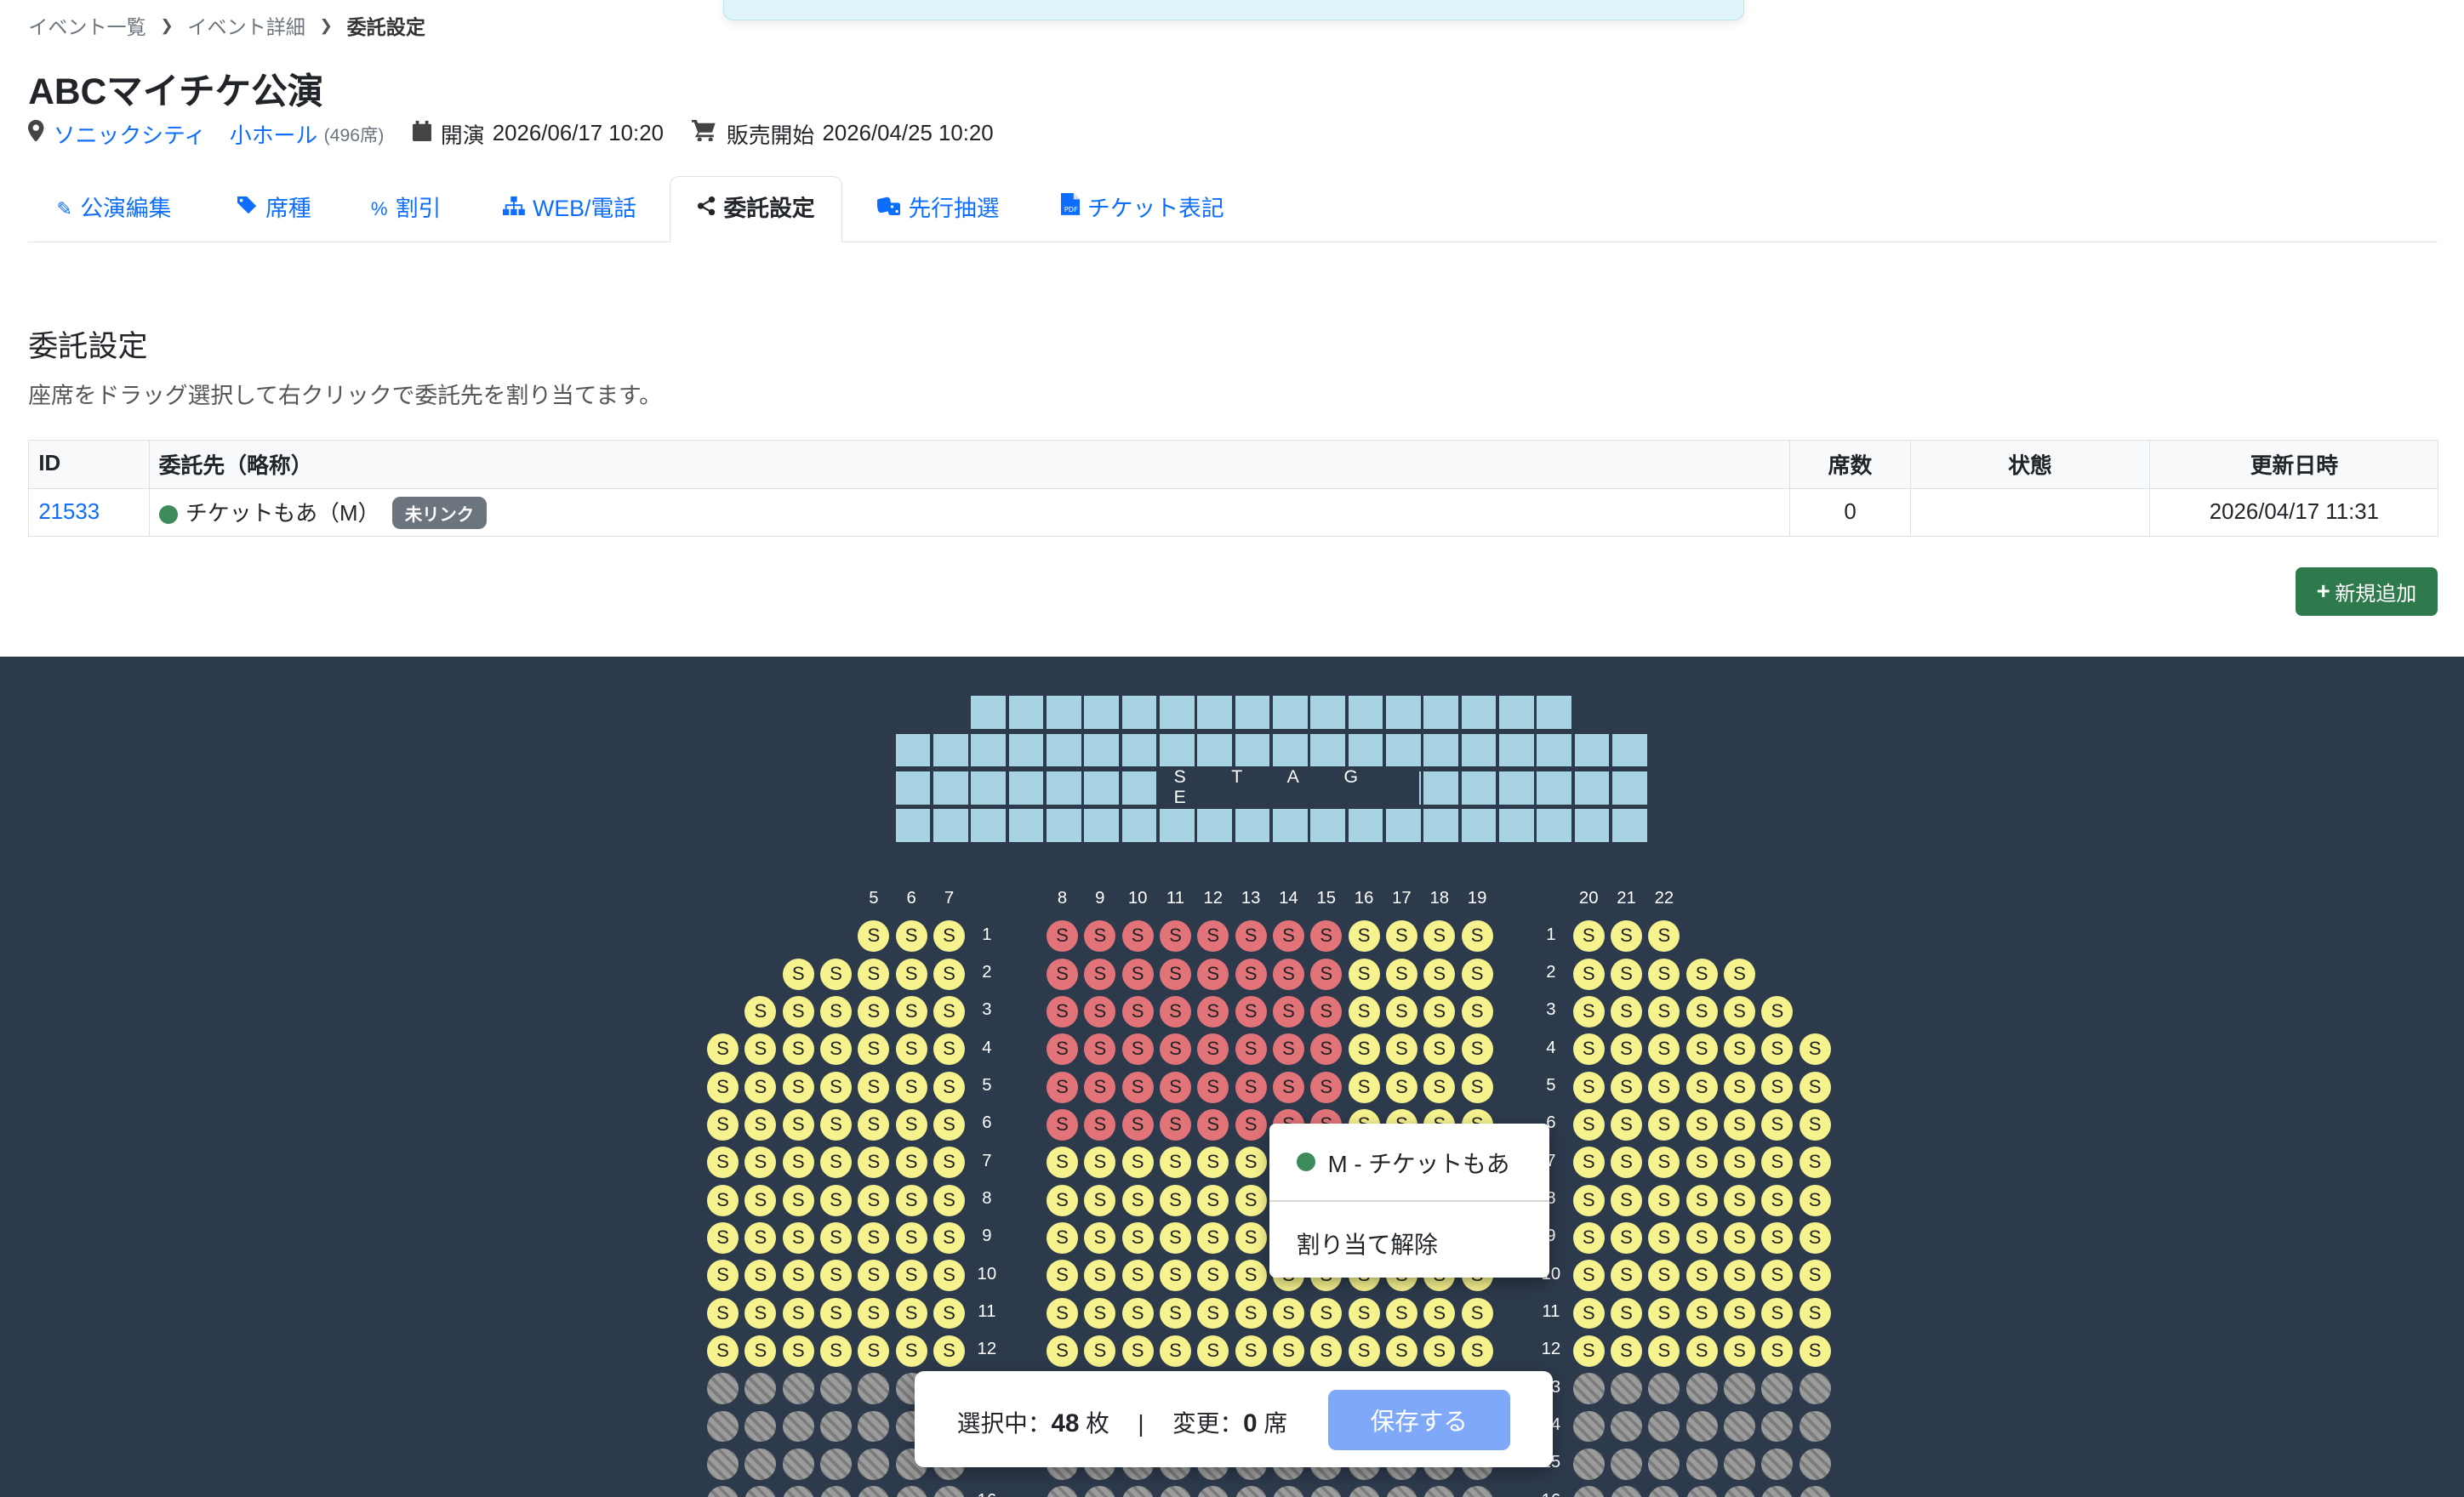 This screenshot has width=2464, height=1497. Describe the element at coordinates (87, 25) in the screenshot. I see `breadcrumb-item-events: イベント一覧` at that location.